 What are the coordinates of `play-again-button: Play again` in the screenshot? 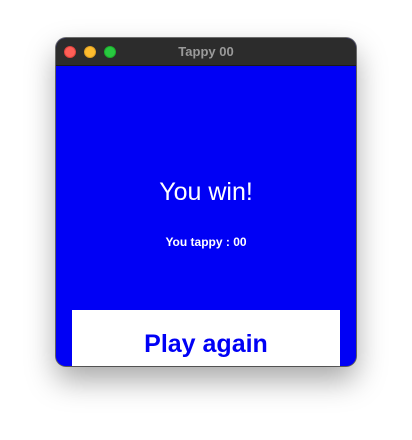 It's located at (206, 338).